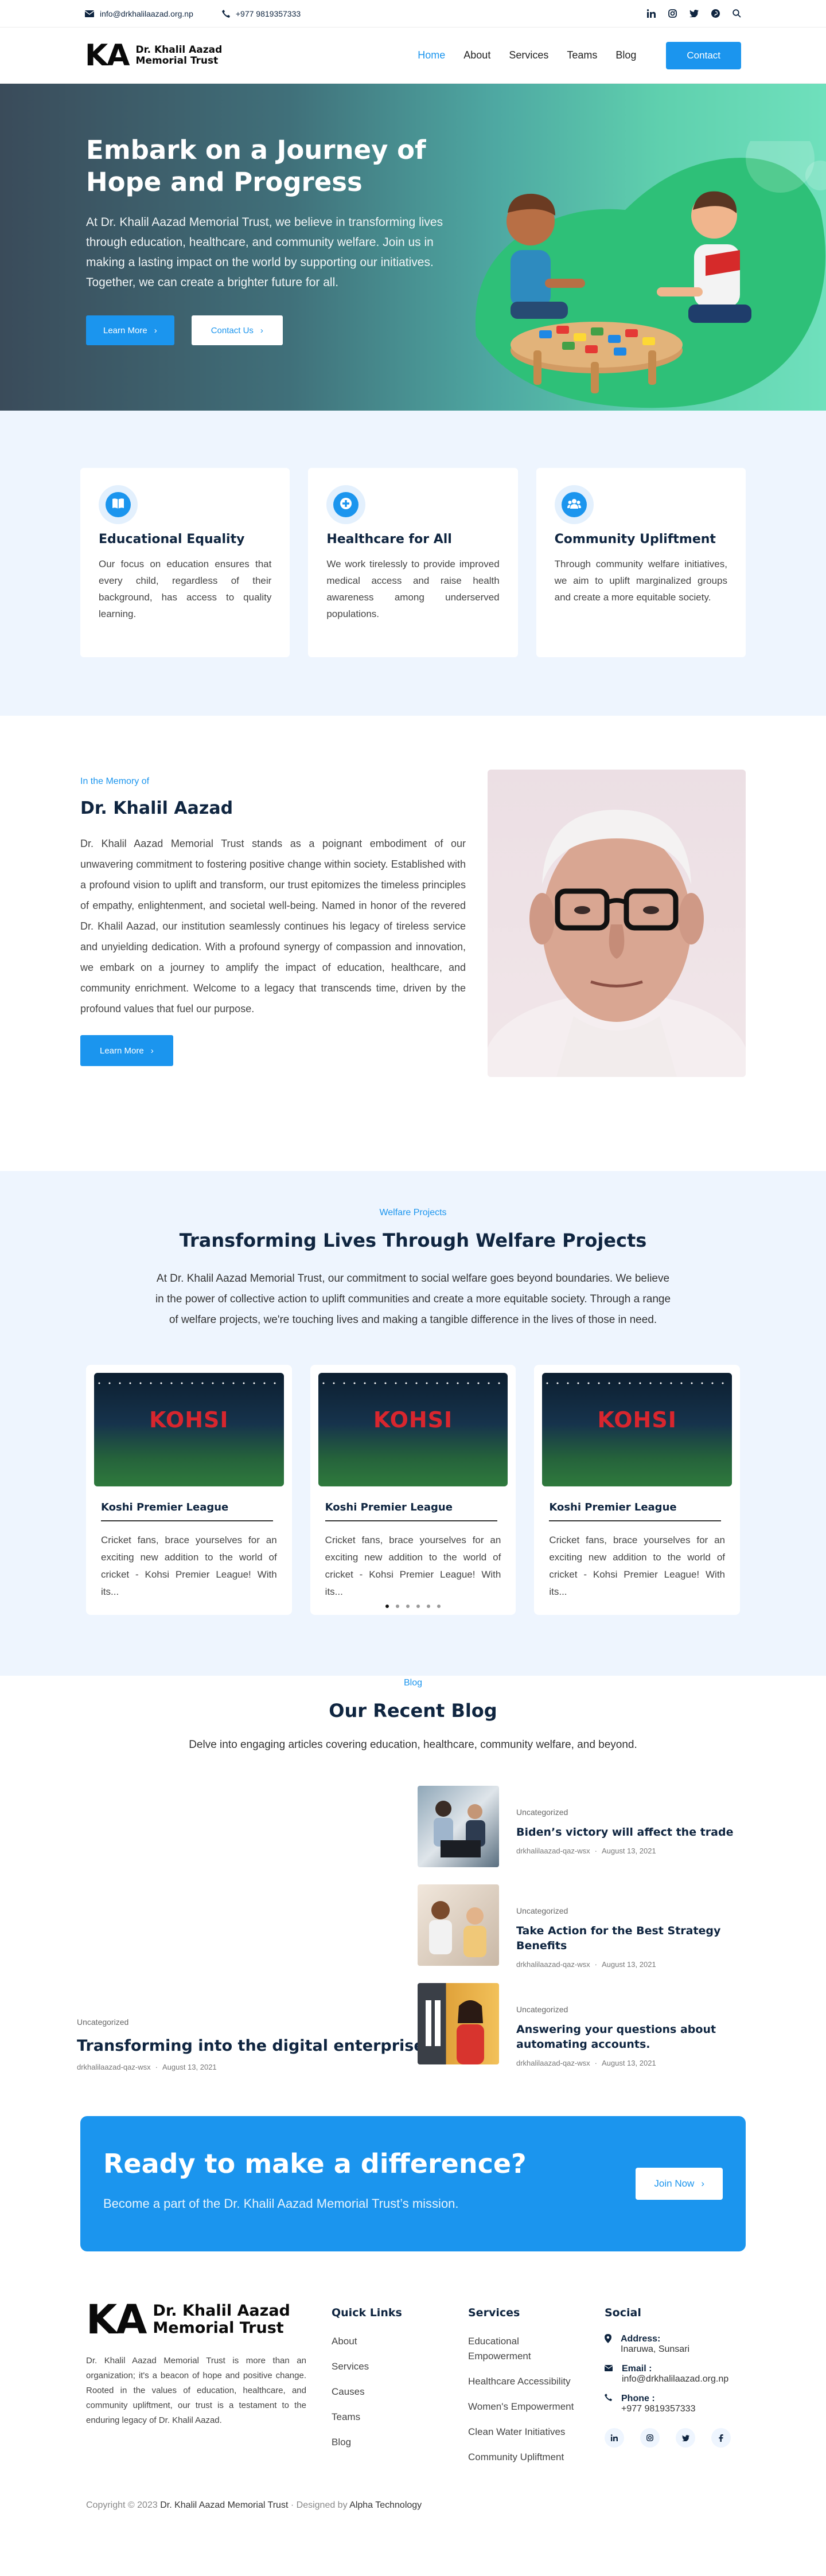 The image size is (826, 2576). I want to click on footer-link-about: About, so click(367, 2341).